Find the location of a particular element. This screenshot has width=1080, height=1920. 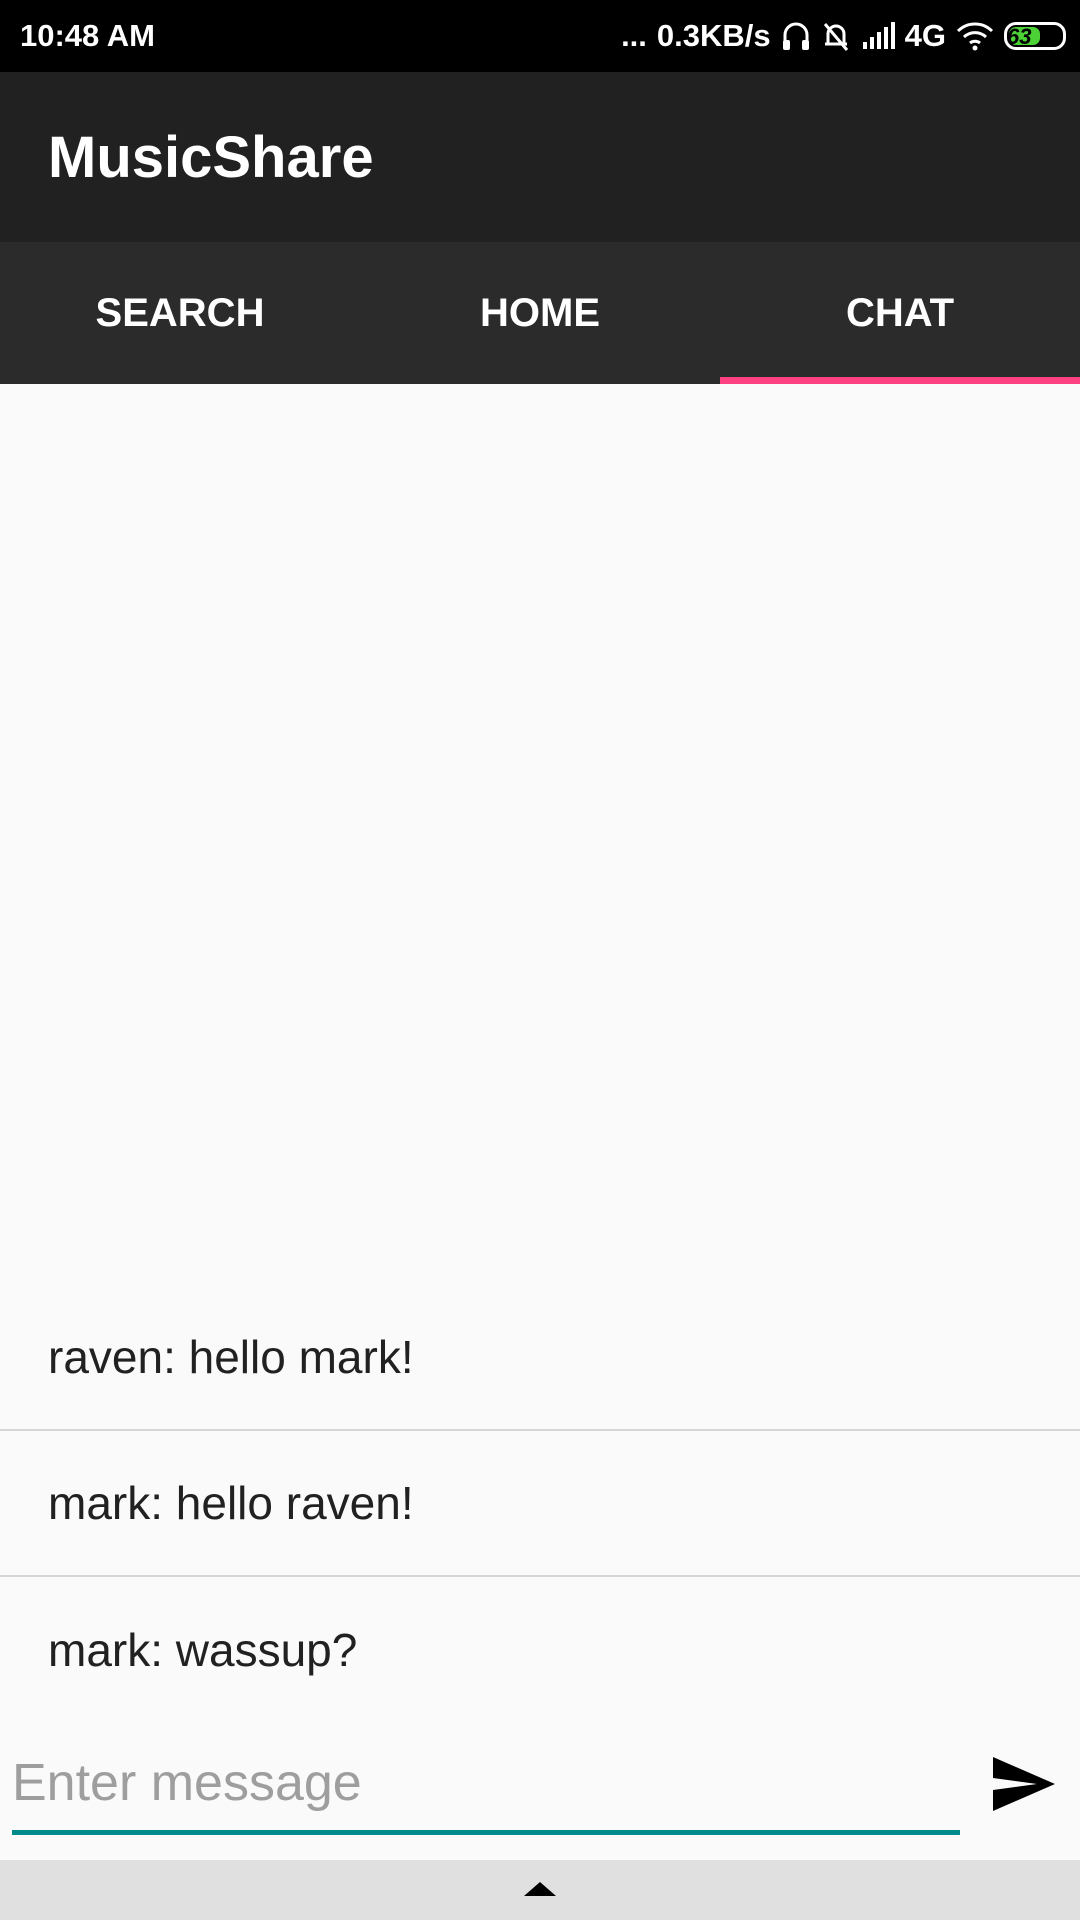

headphones-icon is located at coordinates (796, 36).